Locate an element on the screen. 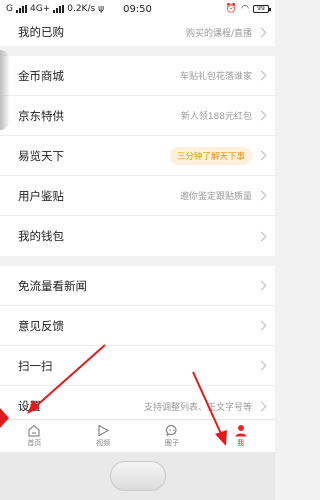 This screenshot has height=500, width=320. home-key is located at coordinates (137, 476).